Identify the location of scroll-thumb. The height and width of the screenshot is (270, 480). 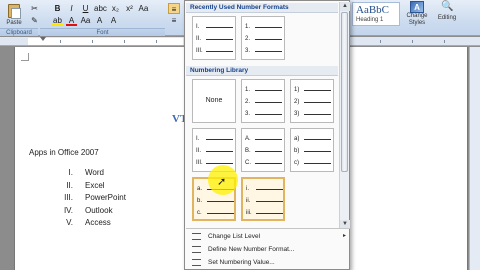
(344, 92).